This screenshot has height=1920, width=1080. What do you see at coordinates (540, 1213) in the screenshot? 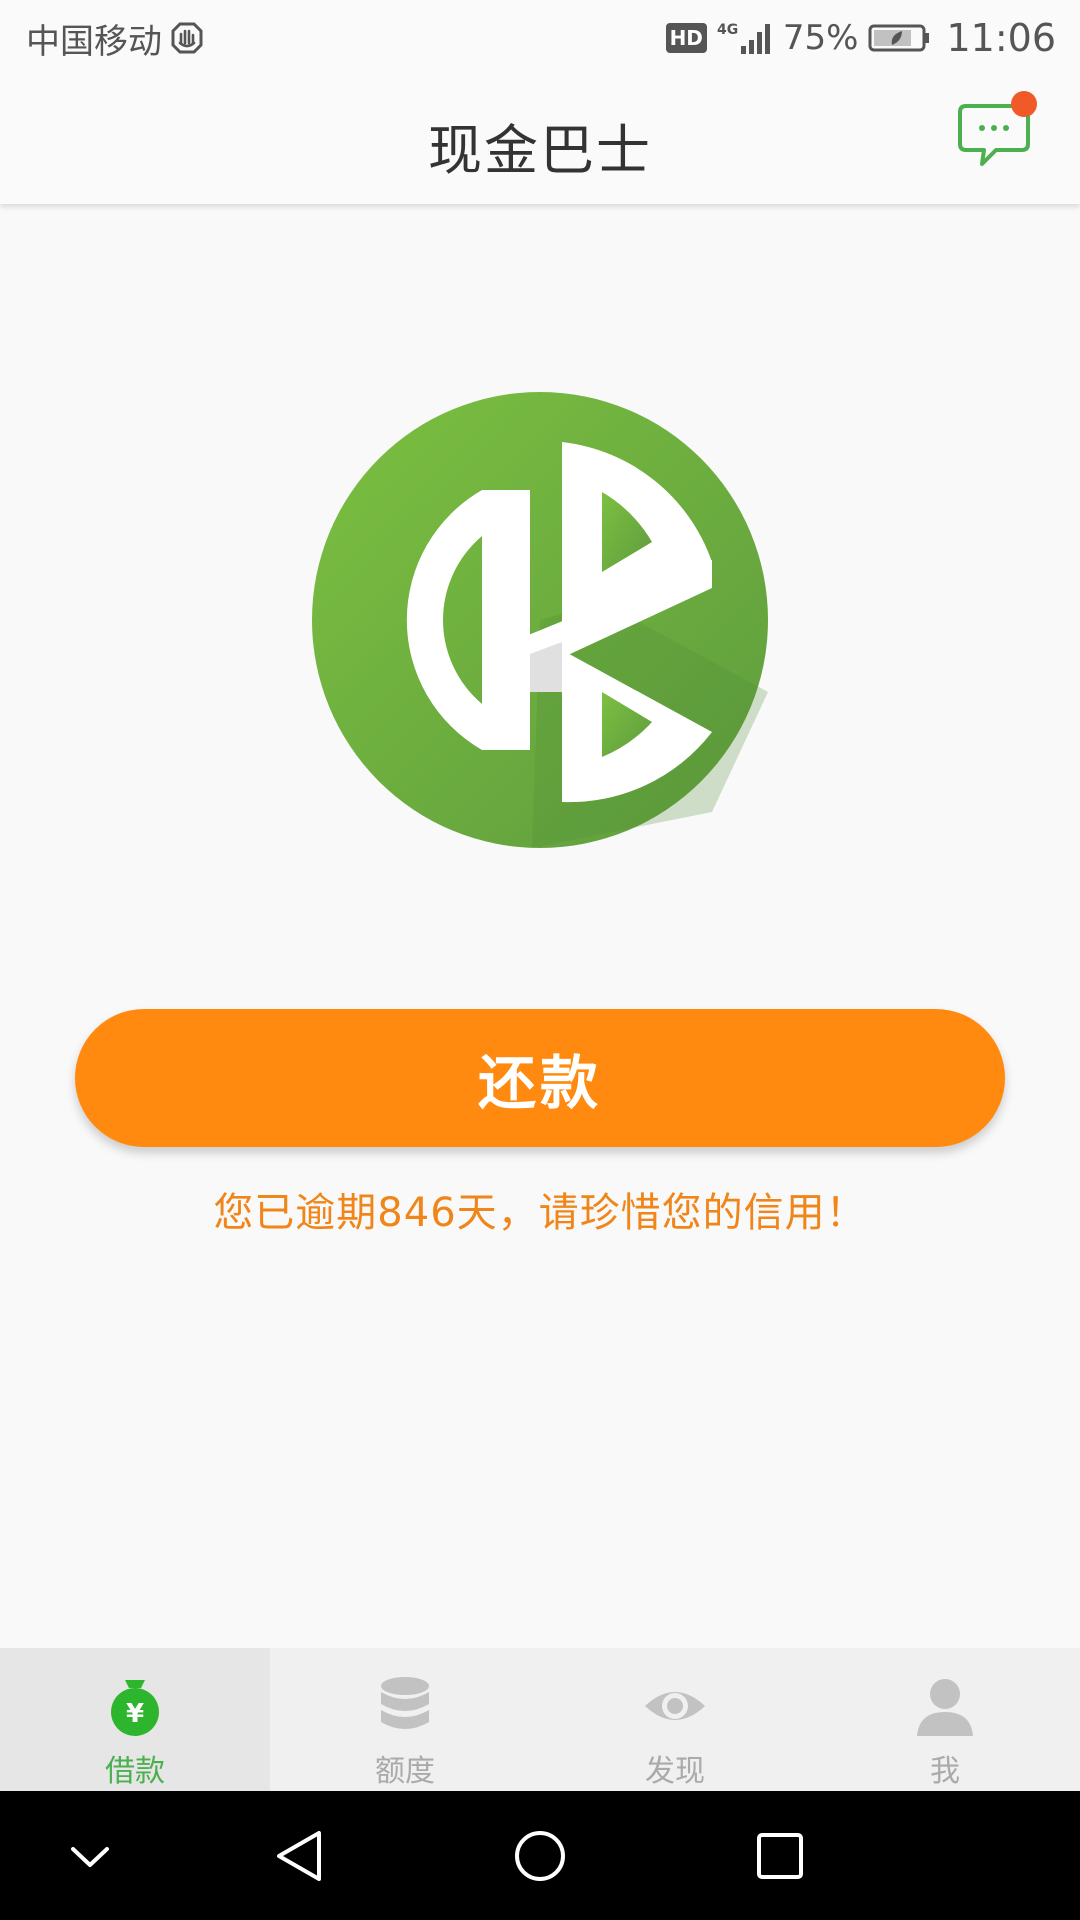
I see `overdue-notice: 您已逾期846天，请珍惜您的信用！` at bounding box center [540, 1213].